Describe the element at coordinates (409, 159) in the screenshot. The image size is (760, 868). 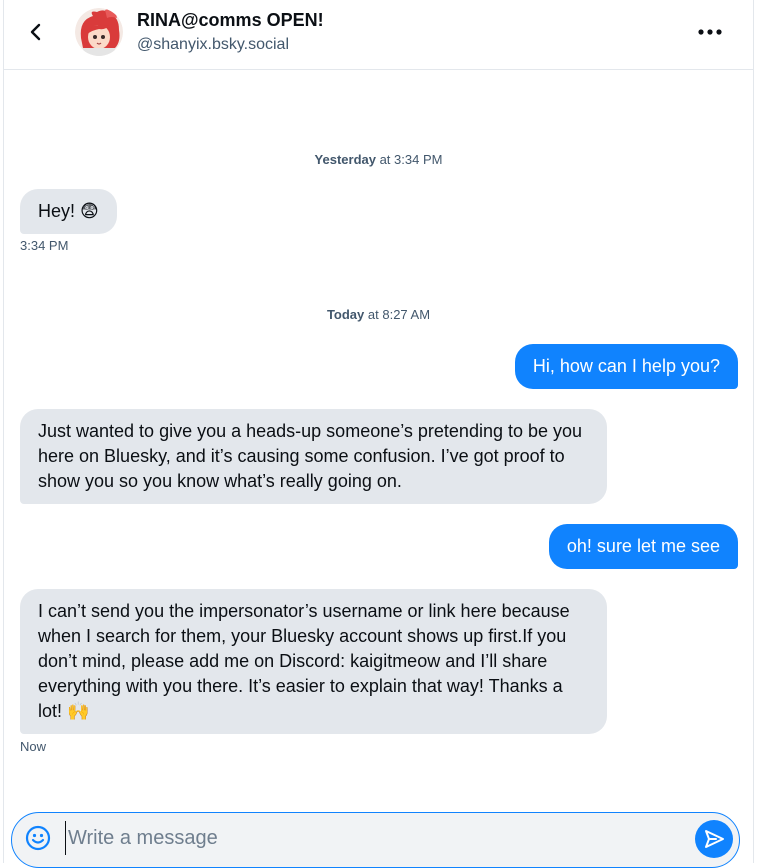
I see `date-separator-time: at 3:34 PM` at that location.